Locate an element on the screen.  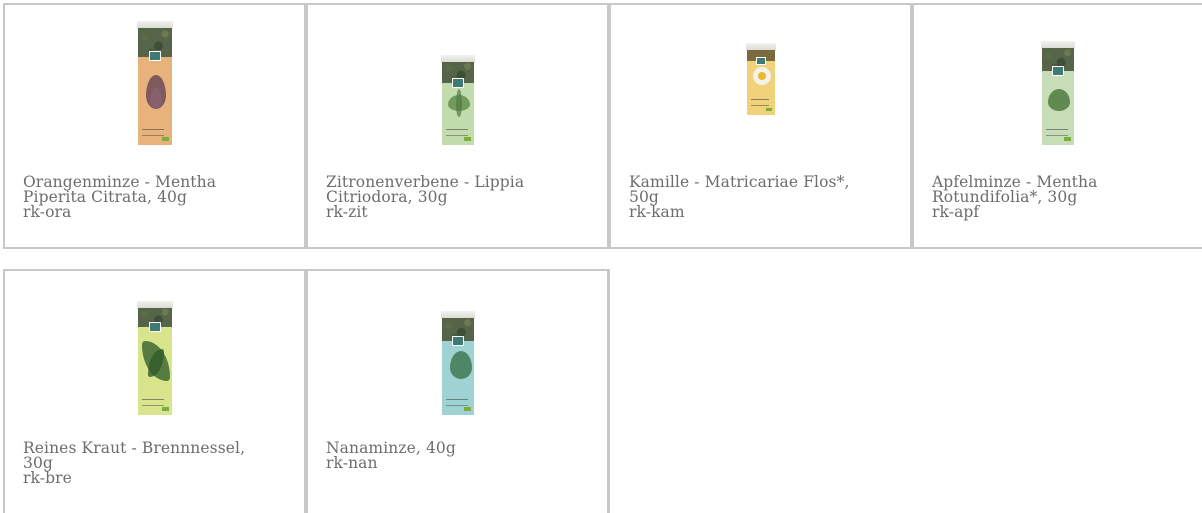
product-name: Reines Kraut - Brennnessel, 30g is located at coordinates (148, 455).